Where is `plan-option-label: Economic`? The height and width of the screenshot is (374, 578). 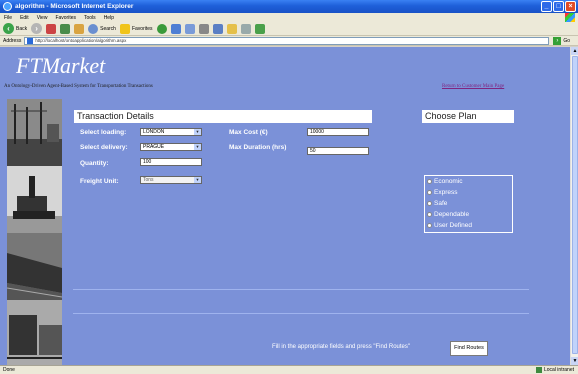
plan-option-label: Economic is located at coordinates (448, 181).